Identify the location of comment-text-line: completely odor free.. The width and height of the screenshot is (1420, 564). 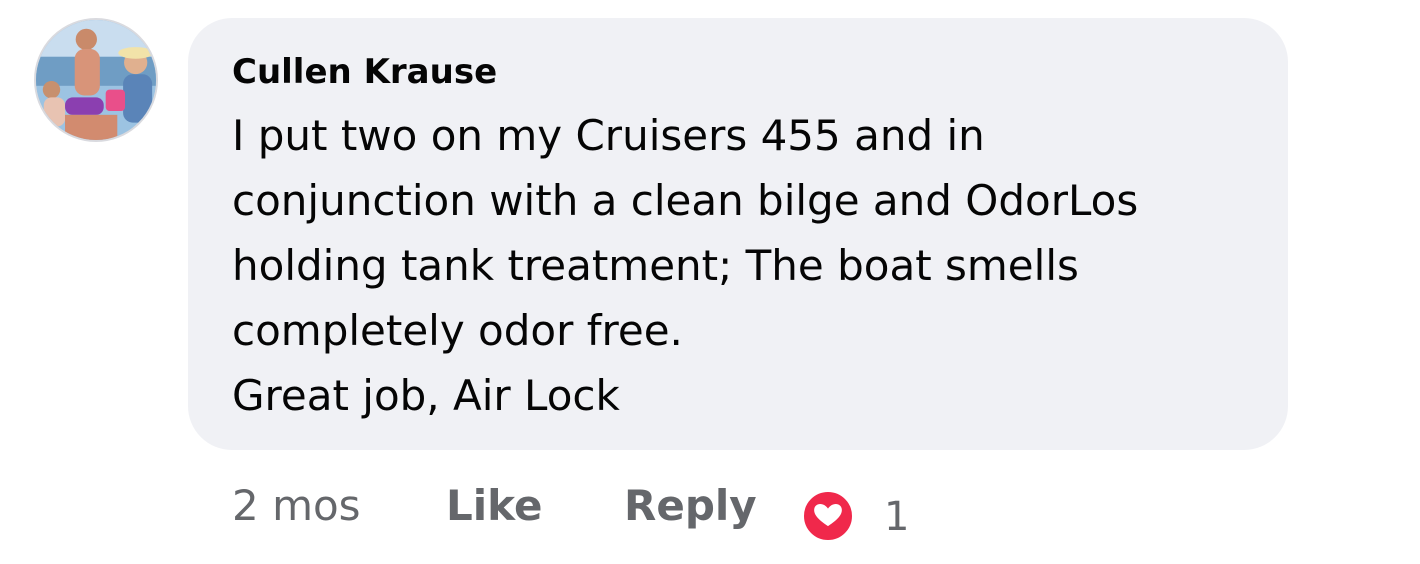
(457, 330).